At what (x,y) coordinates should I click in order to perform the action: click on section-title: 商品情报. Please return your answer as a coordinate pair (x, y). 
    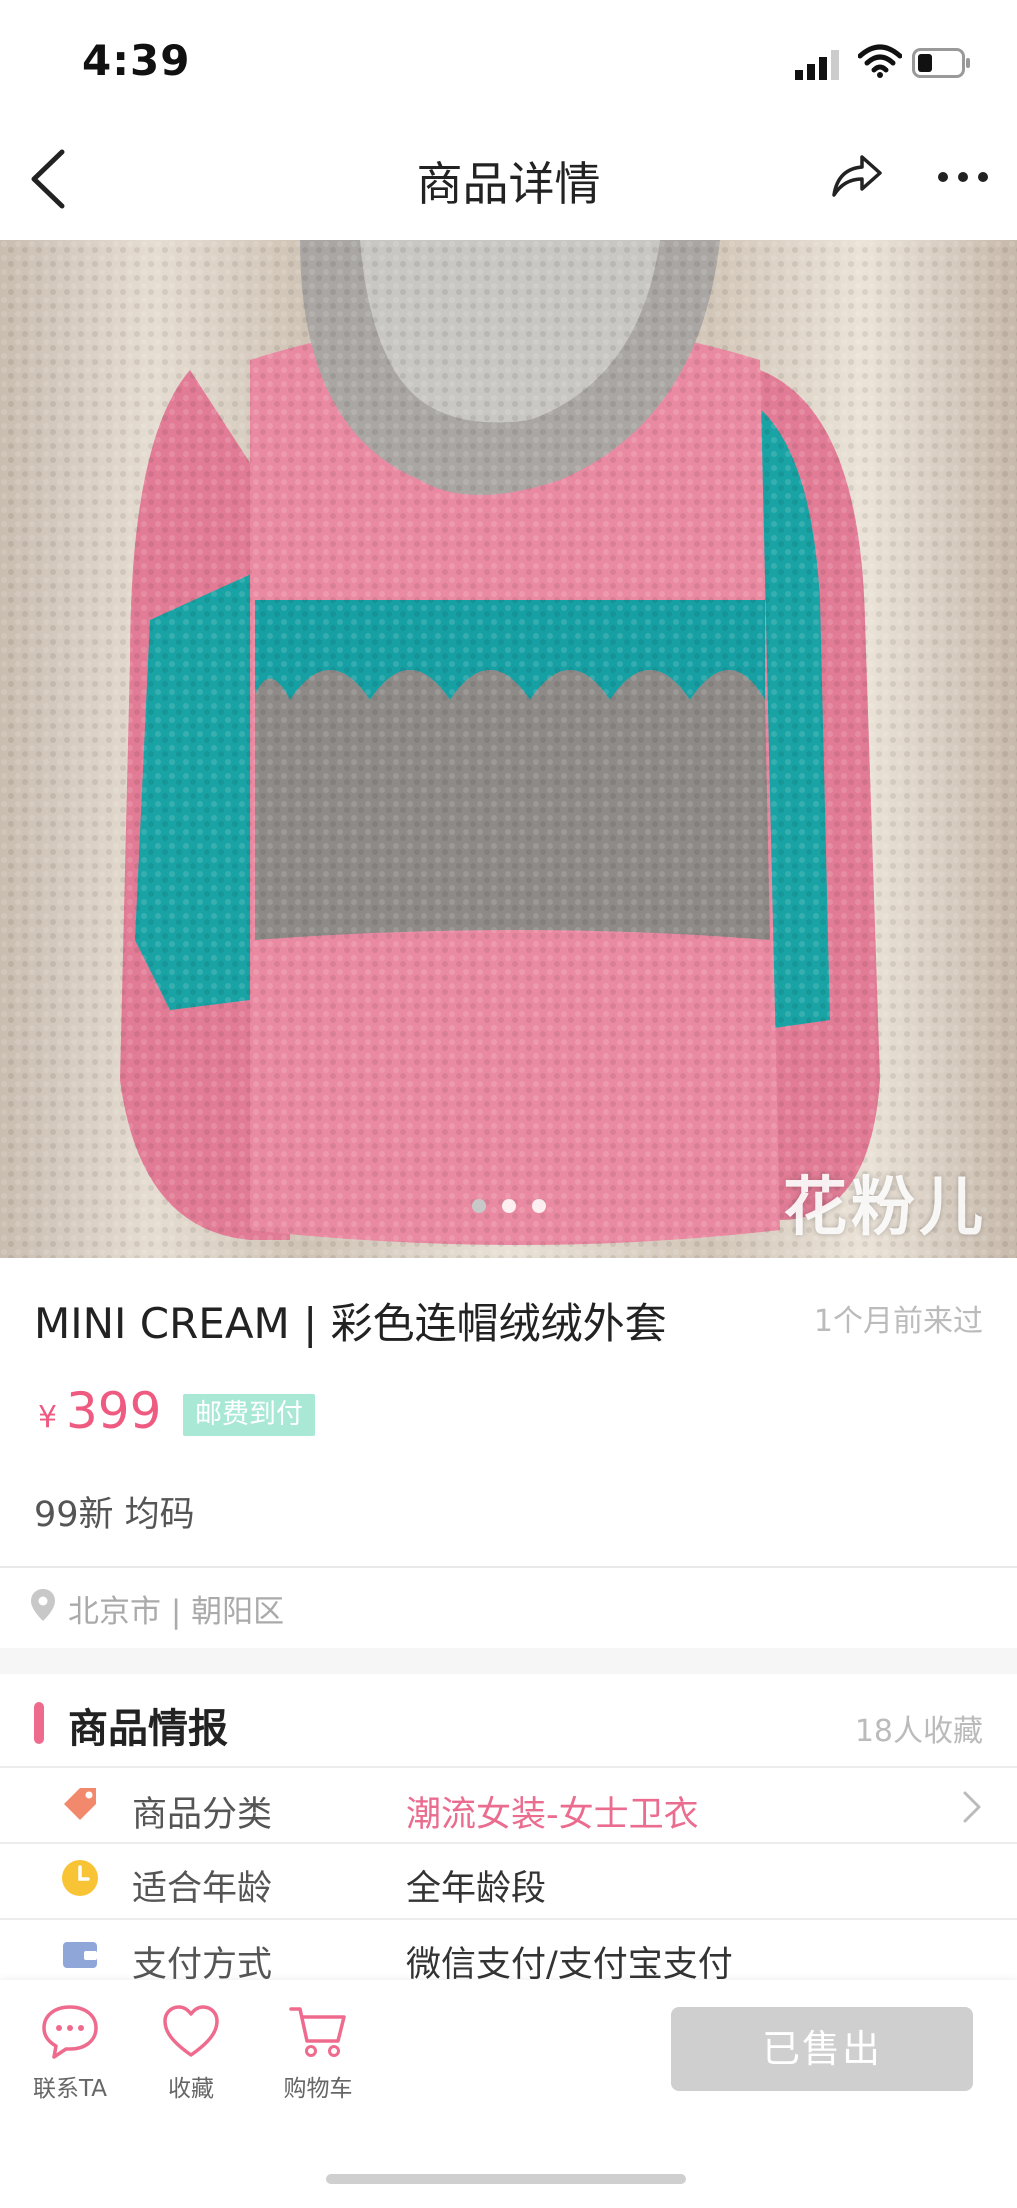
    Looking at the image, I should click on (148, 1729).